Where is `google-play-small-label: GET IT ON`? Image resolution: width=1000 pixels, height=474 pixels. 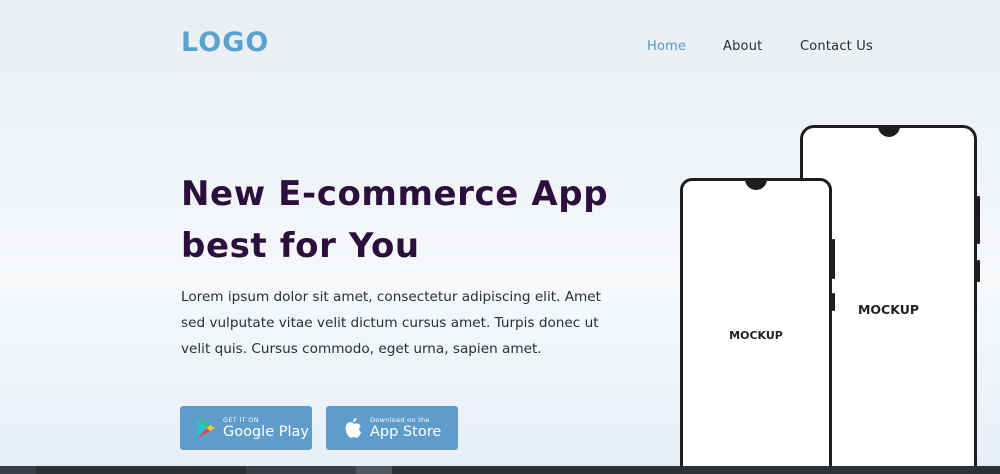
google-play-small-label: GET IT ON is located at coordinates (241, 419).